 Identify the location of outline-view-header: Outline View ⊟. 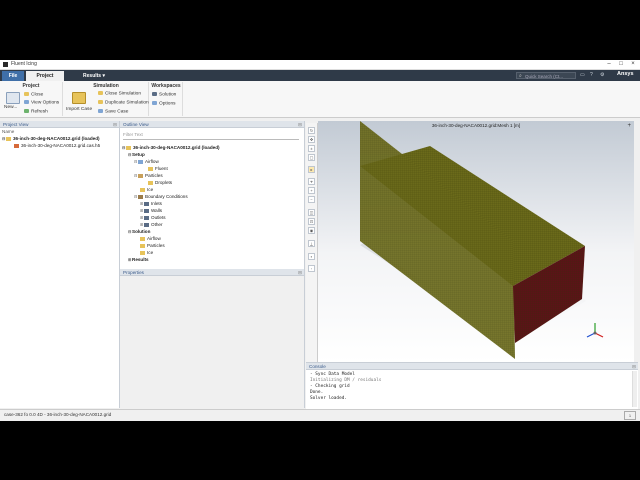
(212, 124).